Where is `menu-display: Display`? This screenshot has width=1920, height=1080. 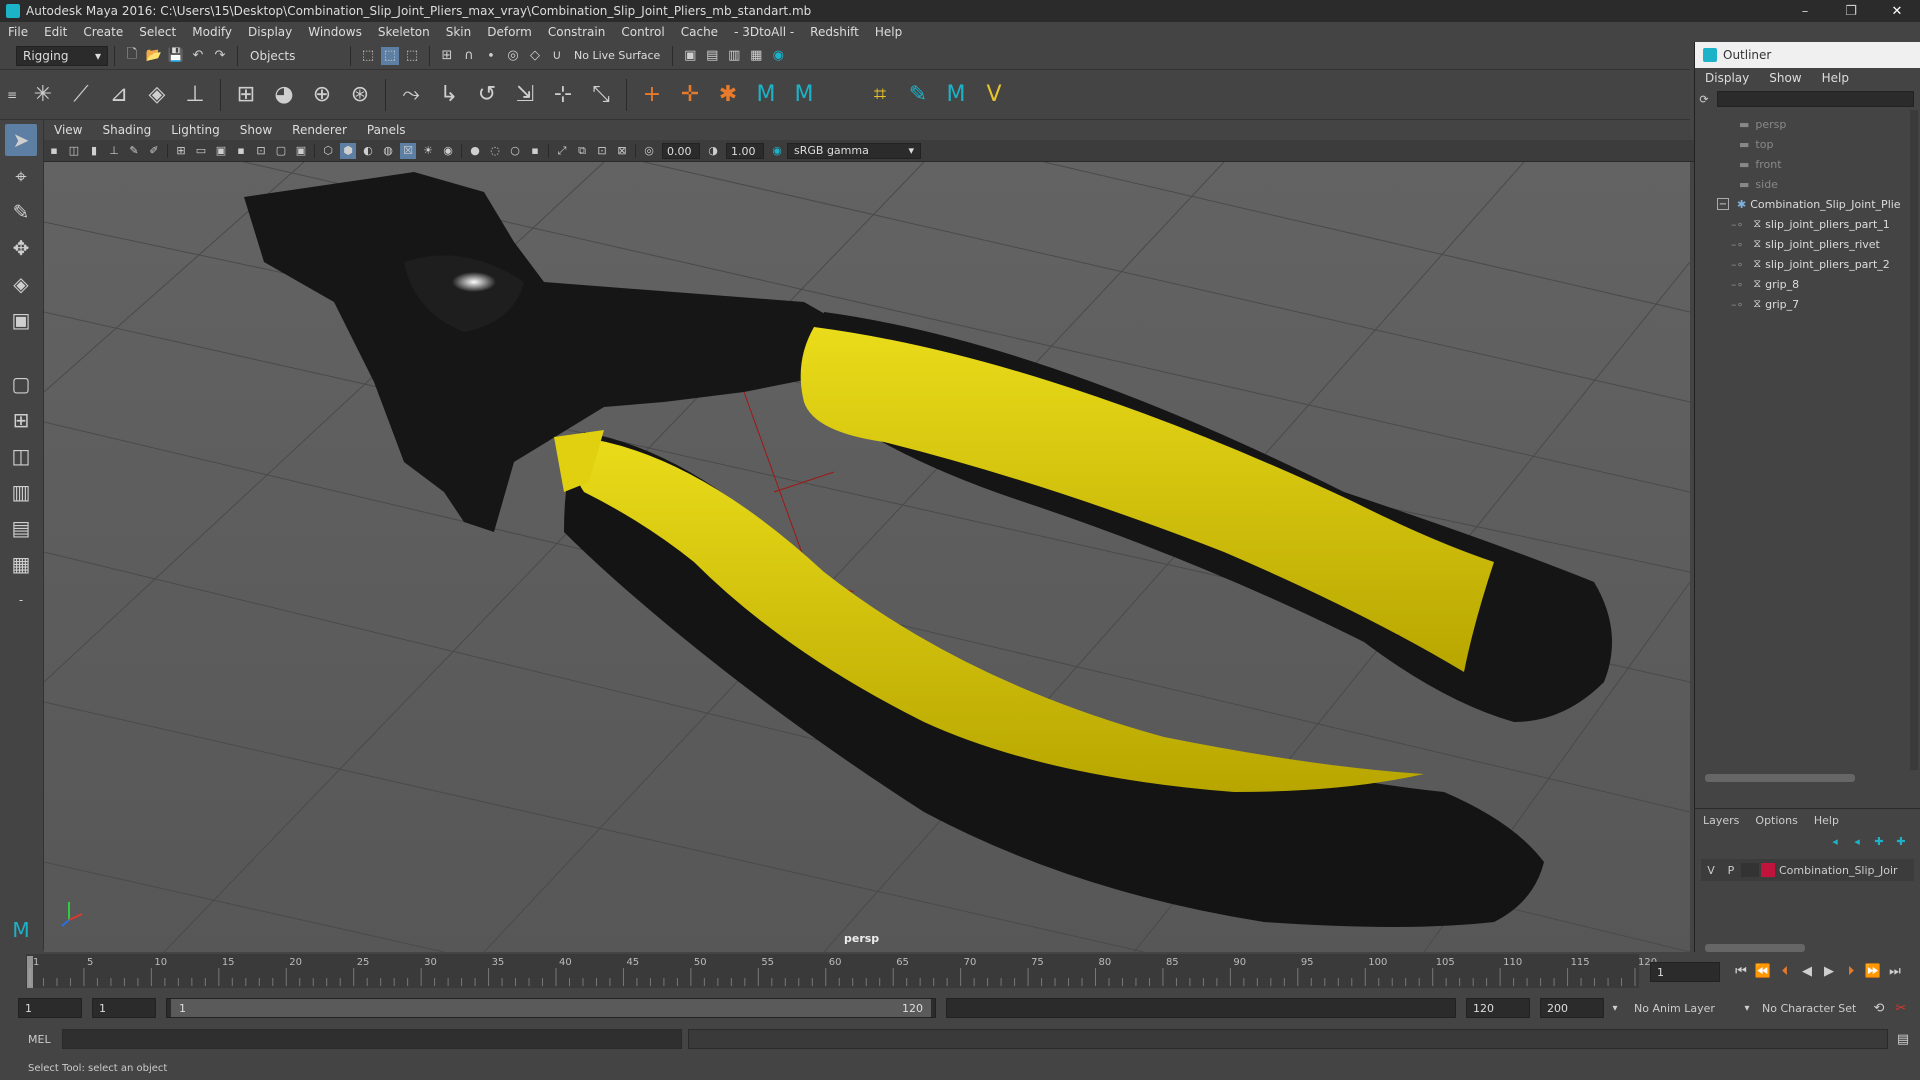 menu-display: Display is located at coordinates (270, 32).